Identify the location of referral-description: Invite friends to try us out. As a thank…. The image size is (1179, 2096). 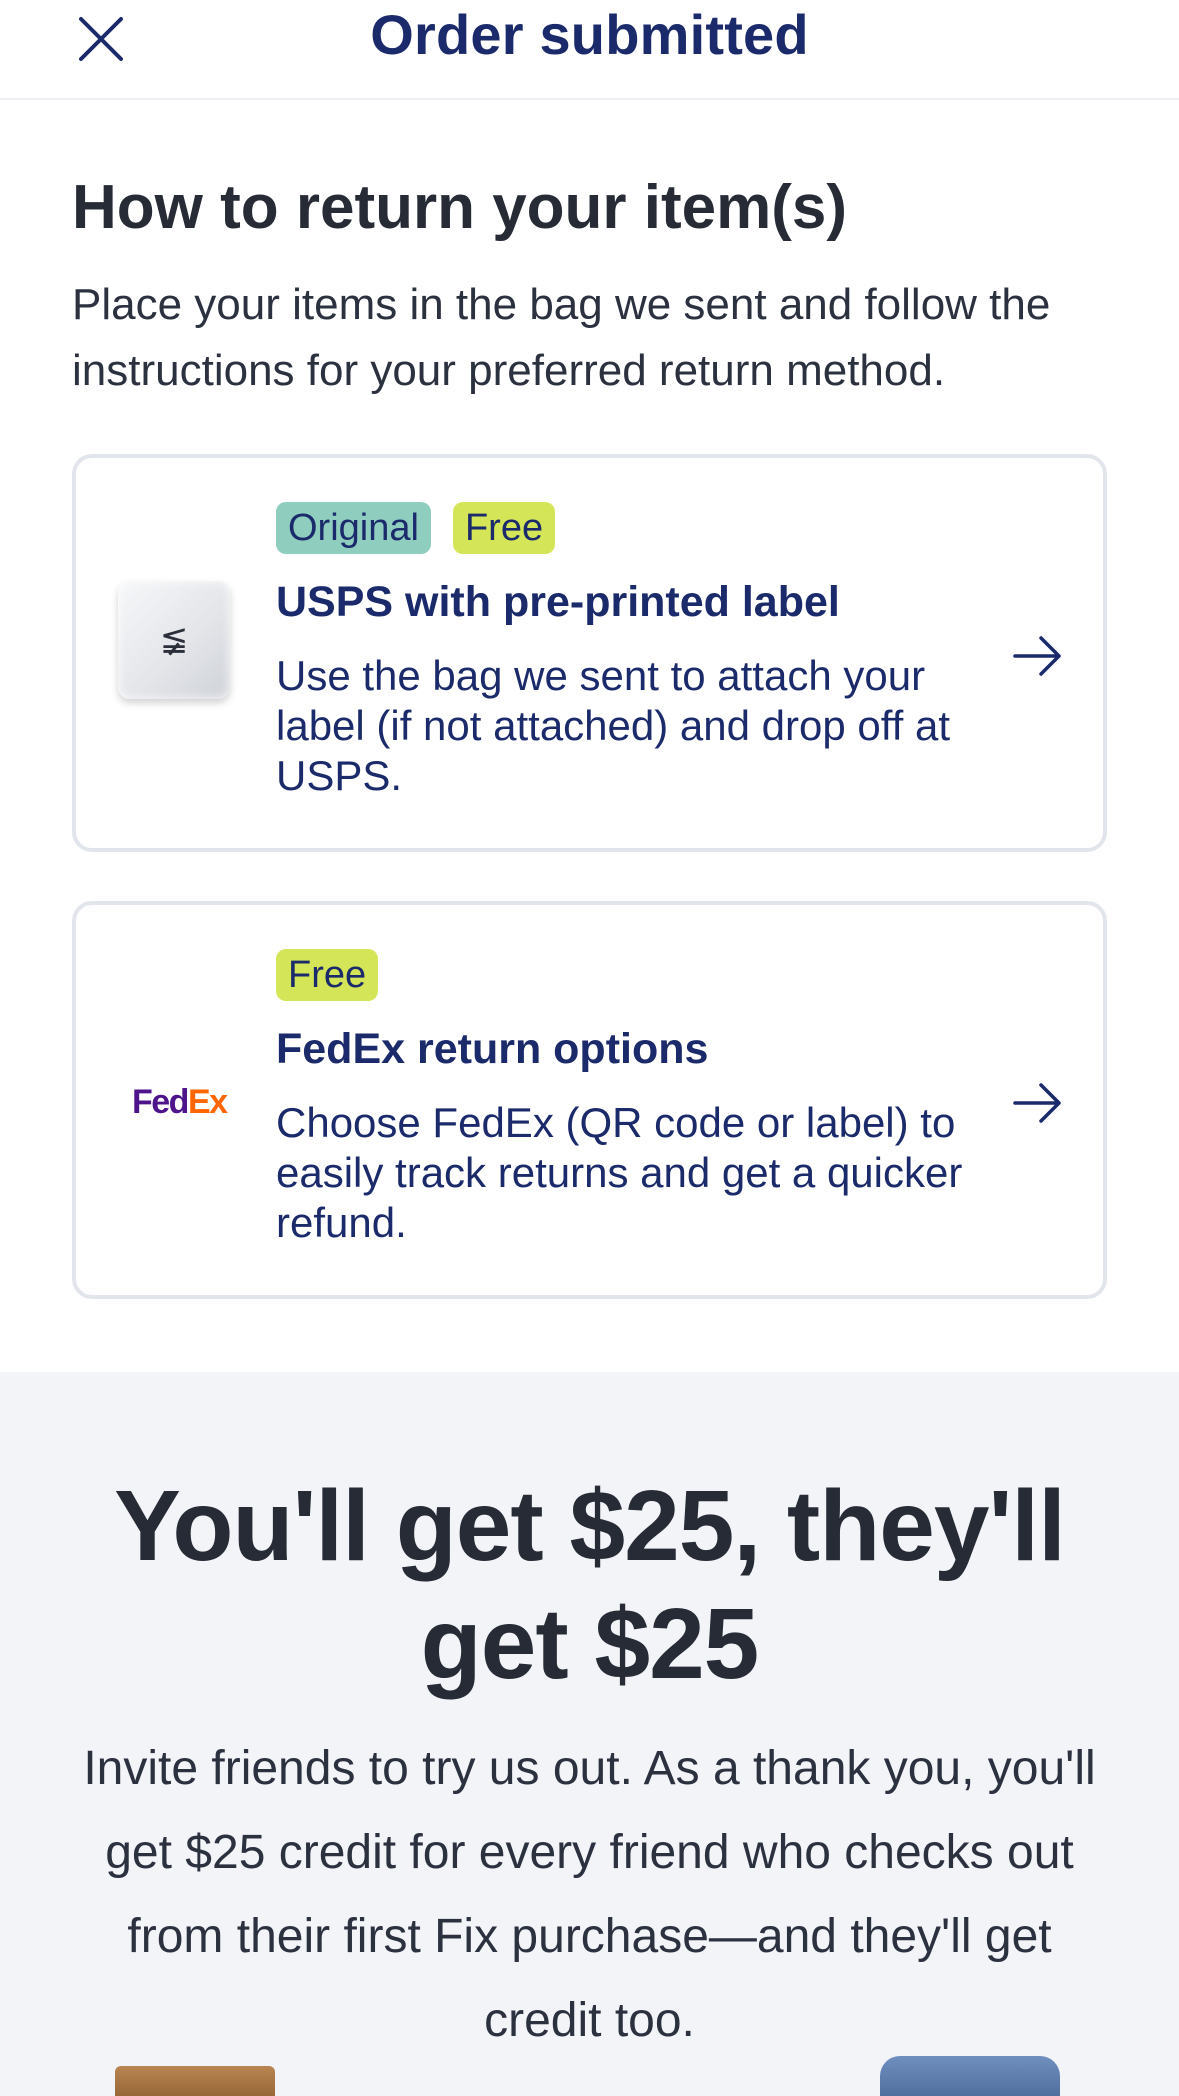
(589, 1894).